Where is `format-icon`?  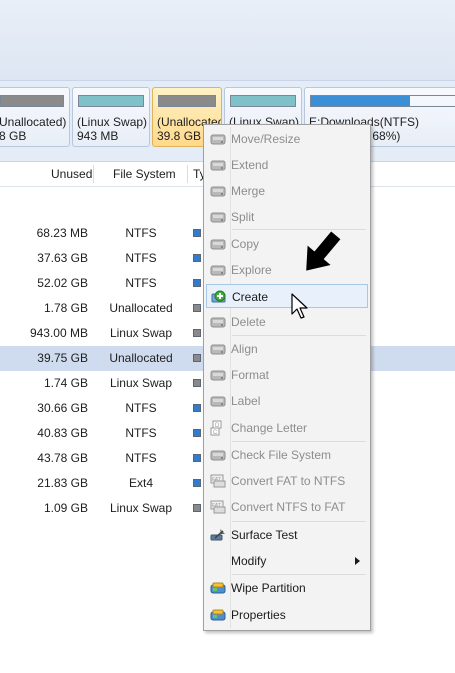
format-icon is located at coordinates (218, 375).